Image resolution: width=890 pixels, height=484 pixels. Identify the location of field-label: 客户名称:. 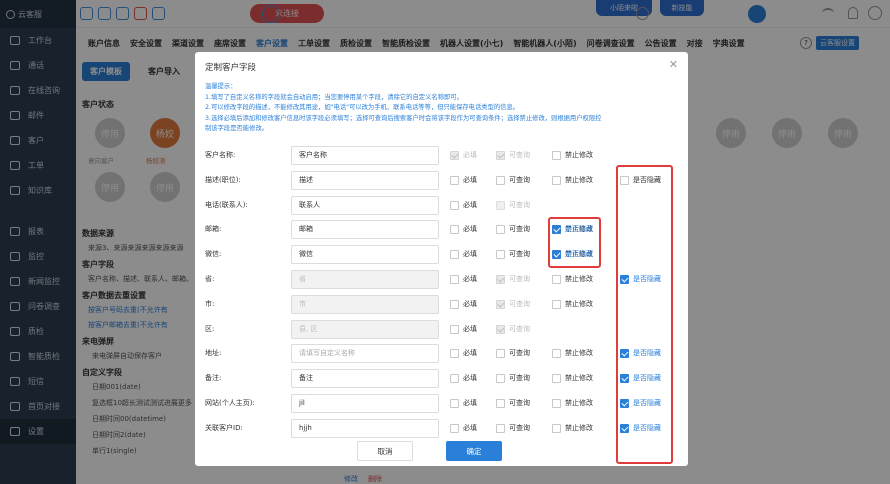
(220, 155).